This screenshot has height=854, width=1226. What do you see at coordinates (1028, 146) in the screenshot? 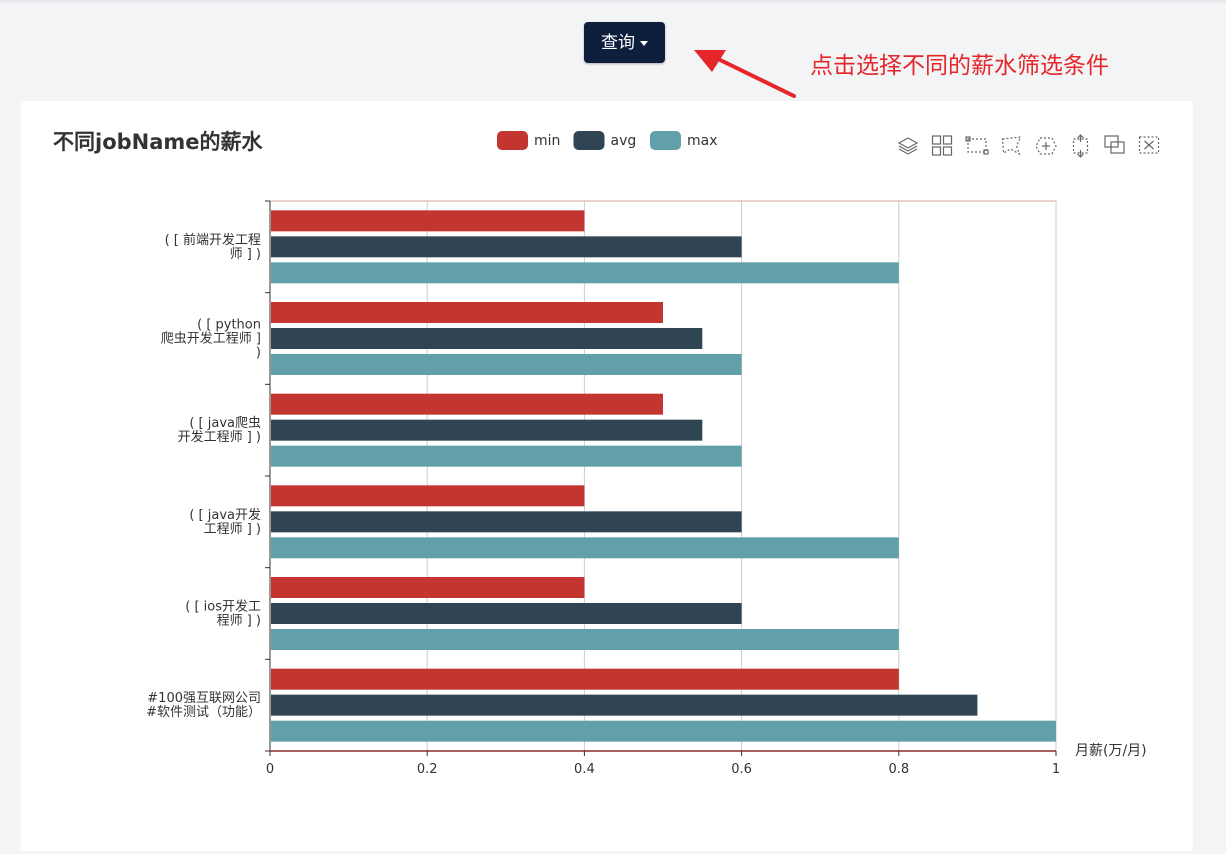
I see `chart-toolbox` at bounding box center [1028, 146].